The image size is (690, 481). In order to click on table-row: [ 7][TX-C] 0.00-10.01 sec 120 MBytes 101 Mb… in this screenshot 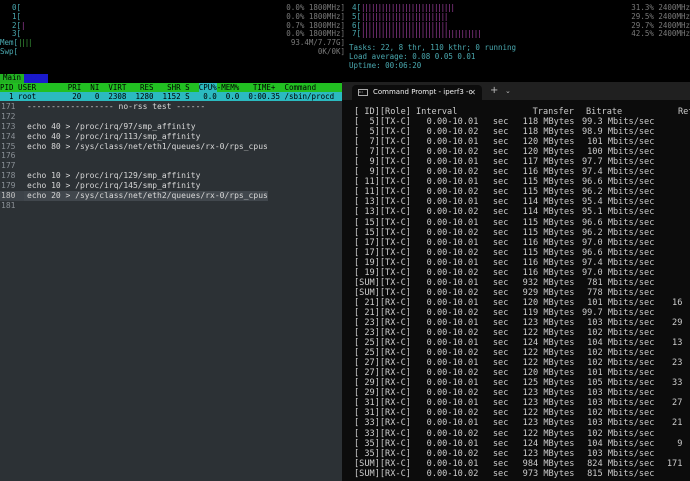, I will do `click(522, 142)`.